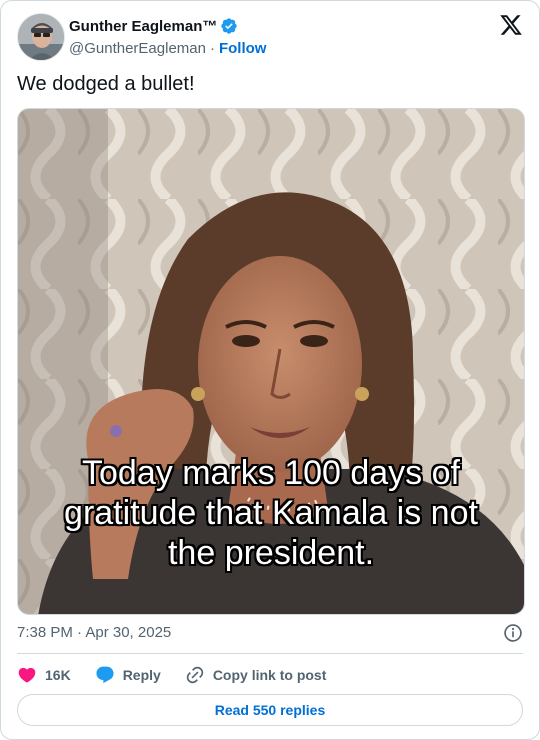  What do you see at coordinates (141, 675) in the screenshot?
I see `reply-label: Reply` at bounding box center [141, 675].